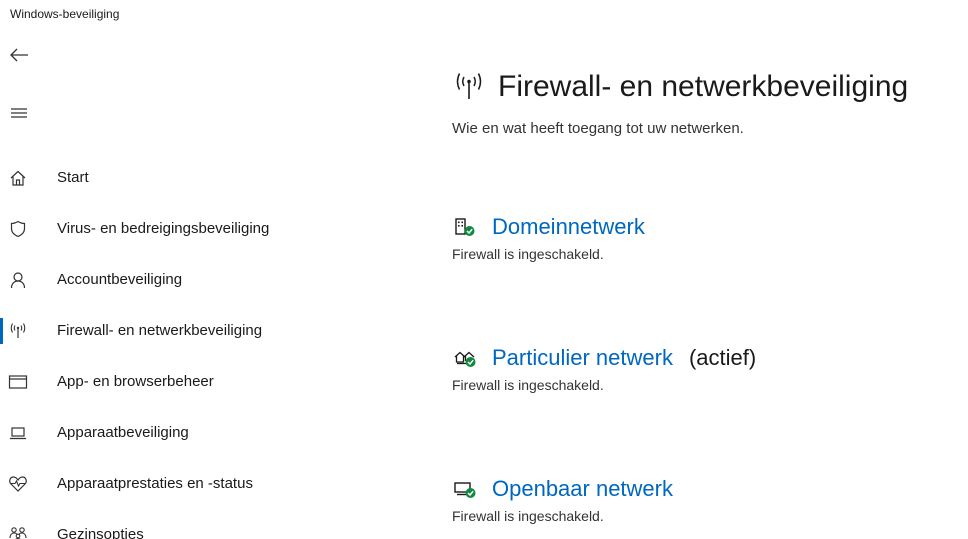 This screenshot has height=539, width=968. I want to click on back-button, so click(19, 57).